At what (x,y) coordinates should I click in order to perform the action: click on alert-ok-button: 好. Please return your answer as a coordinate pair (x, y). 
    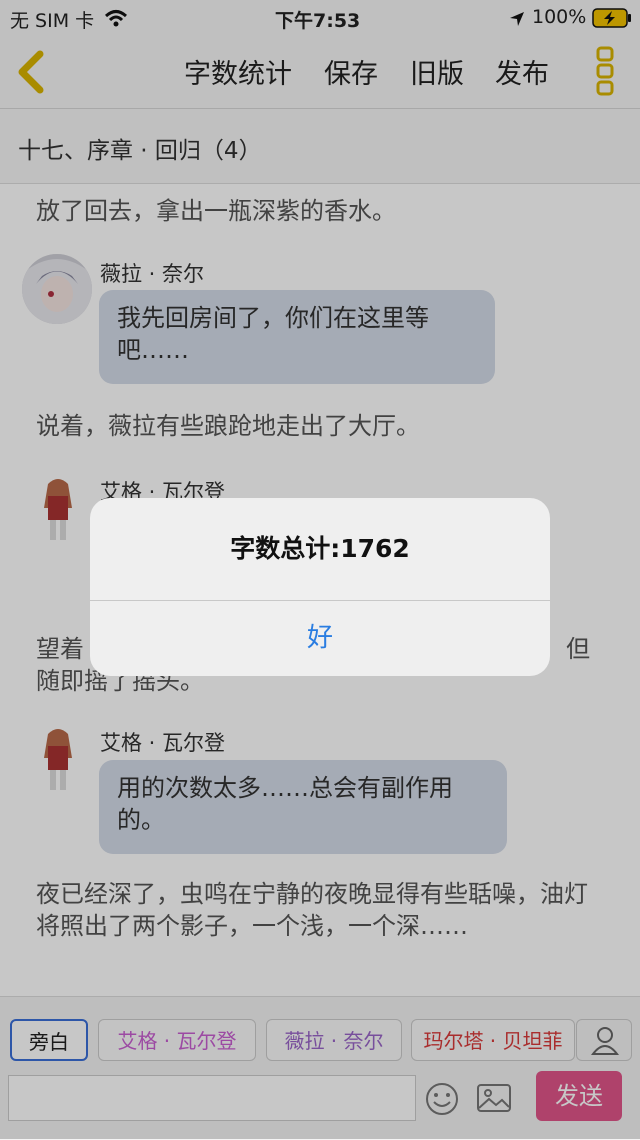
    Looking at the image, I should click on (320, 638).